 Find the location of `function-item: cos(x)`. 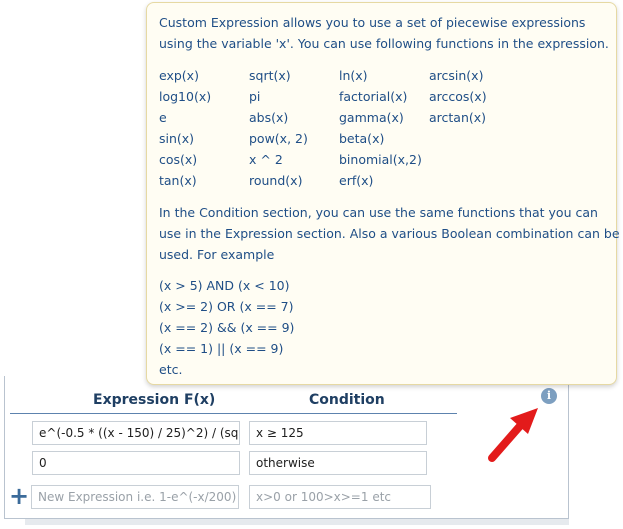

function-item: cos(x) is located at coordinates (178, 159).